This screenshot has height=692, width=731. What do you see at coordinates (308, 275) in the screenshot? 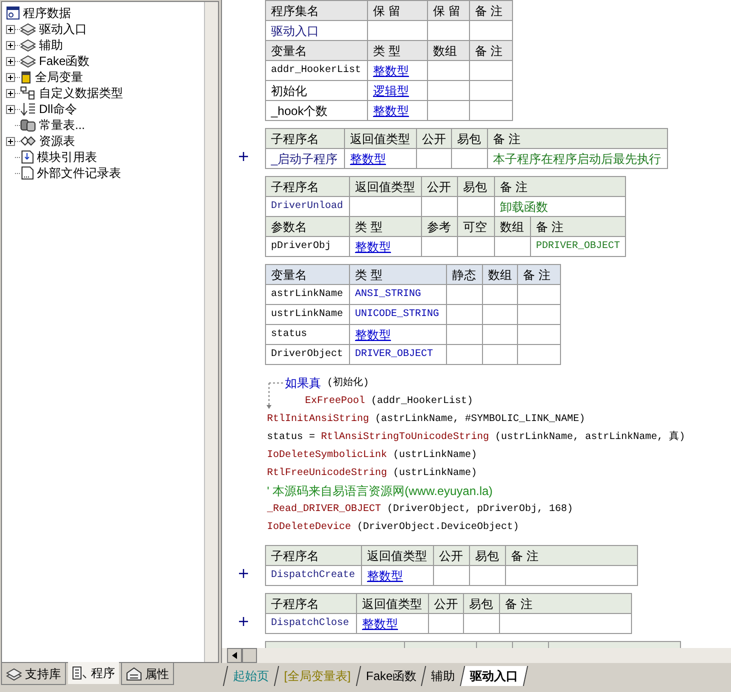
I see `column-header: 变量名` at bounding box center [308, 275].